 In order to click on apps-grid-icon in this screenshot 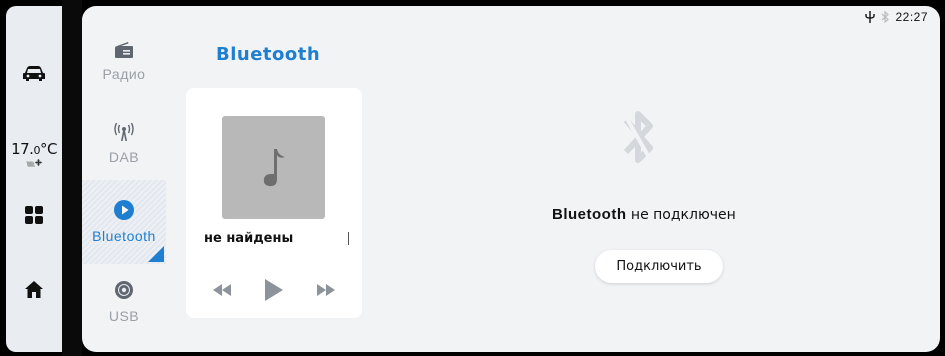, I will do `click(34, 215)`.